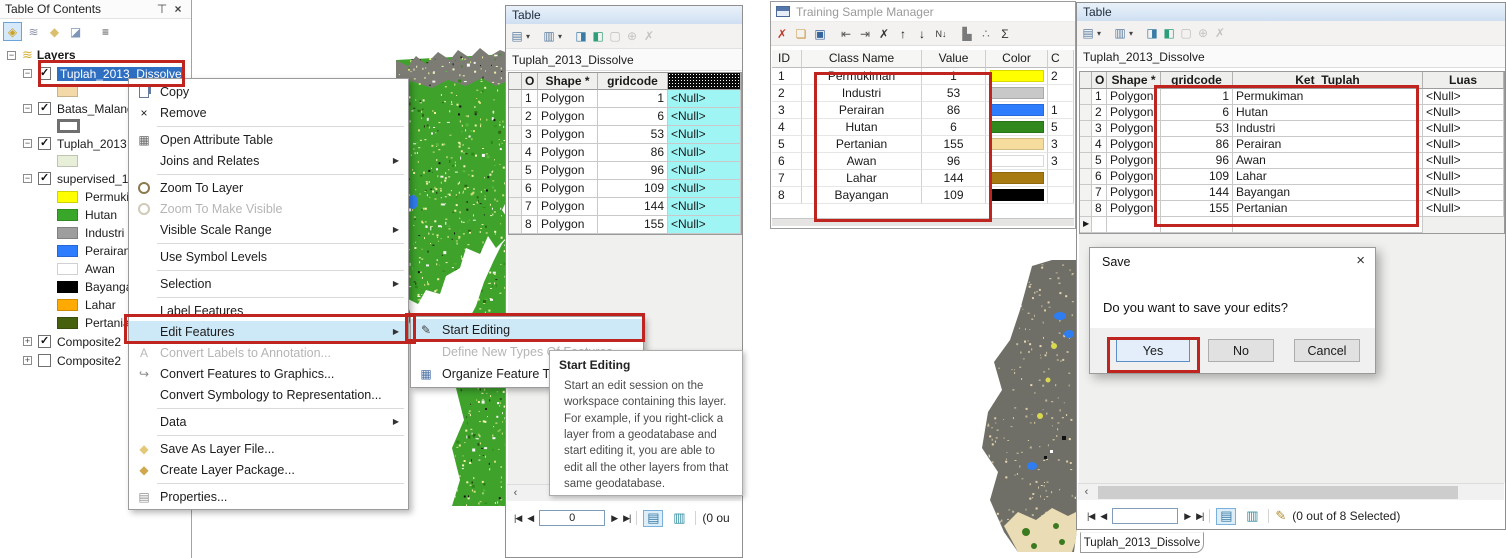  What do you see at coordinates (954, 144) in the screenshot?
I see `cell-value: 155` at bounding box center [954, 144].